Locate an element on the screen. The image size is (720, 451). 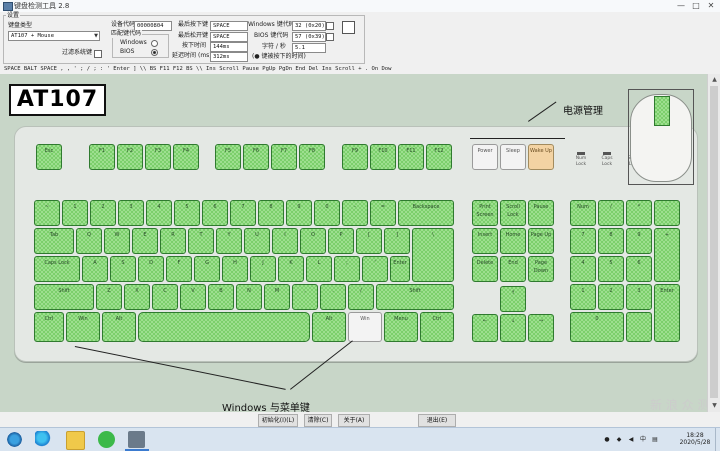
key-num-lock: Num is located at coordinates (583, 213).